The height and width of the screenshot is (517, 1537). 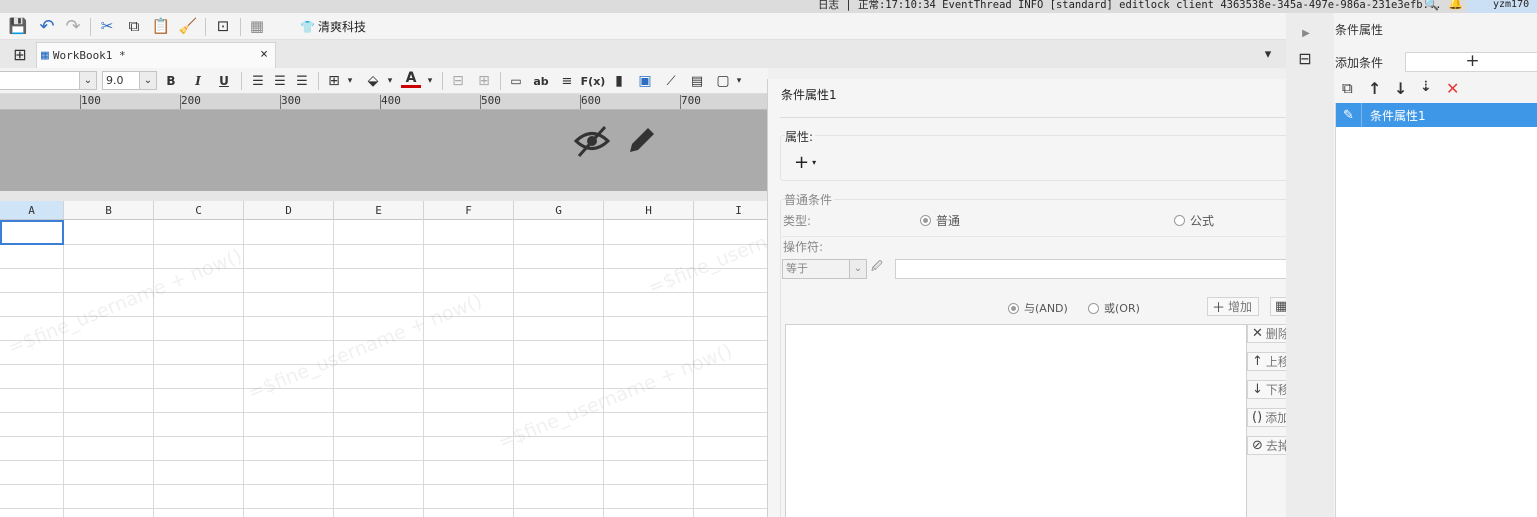 What do you see at coordinates (1108, 269) in the screenshot?
I see `condition-value-input` at bounding box center [1108, 269].